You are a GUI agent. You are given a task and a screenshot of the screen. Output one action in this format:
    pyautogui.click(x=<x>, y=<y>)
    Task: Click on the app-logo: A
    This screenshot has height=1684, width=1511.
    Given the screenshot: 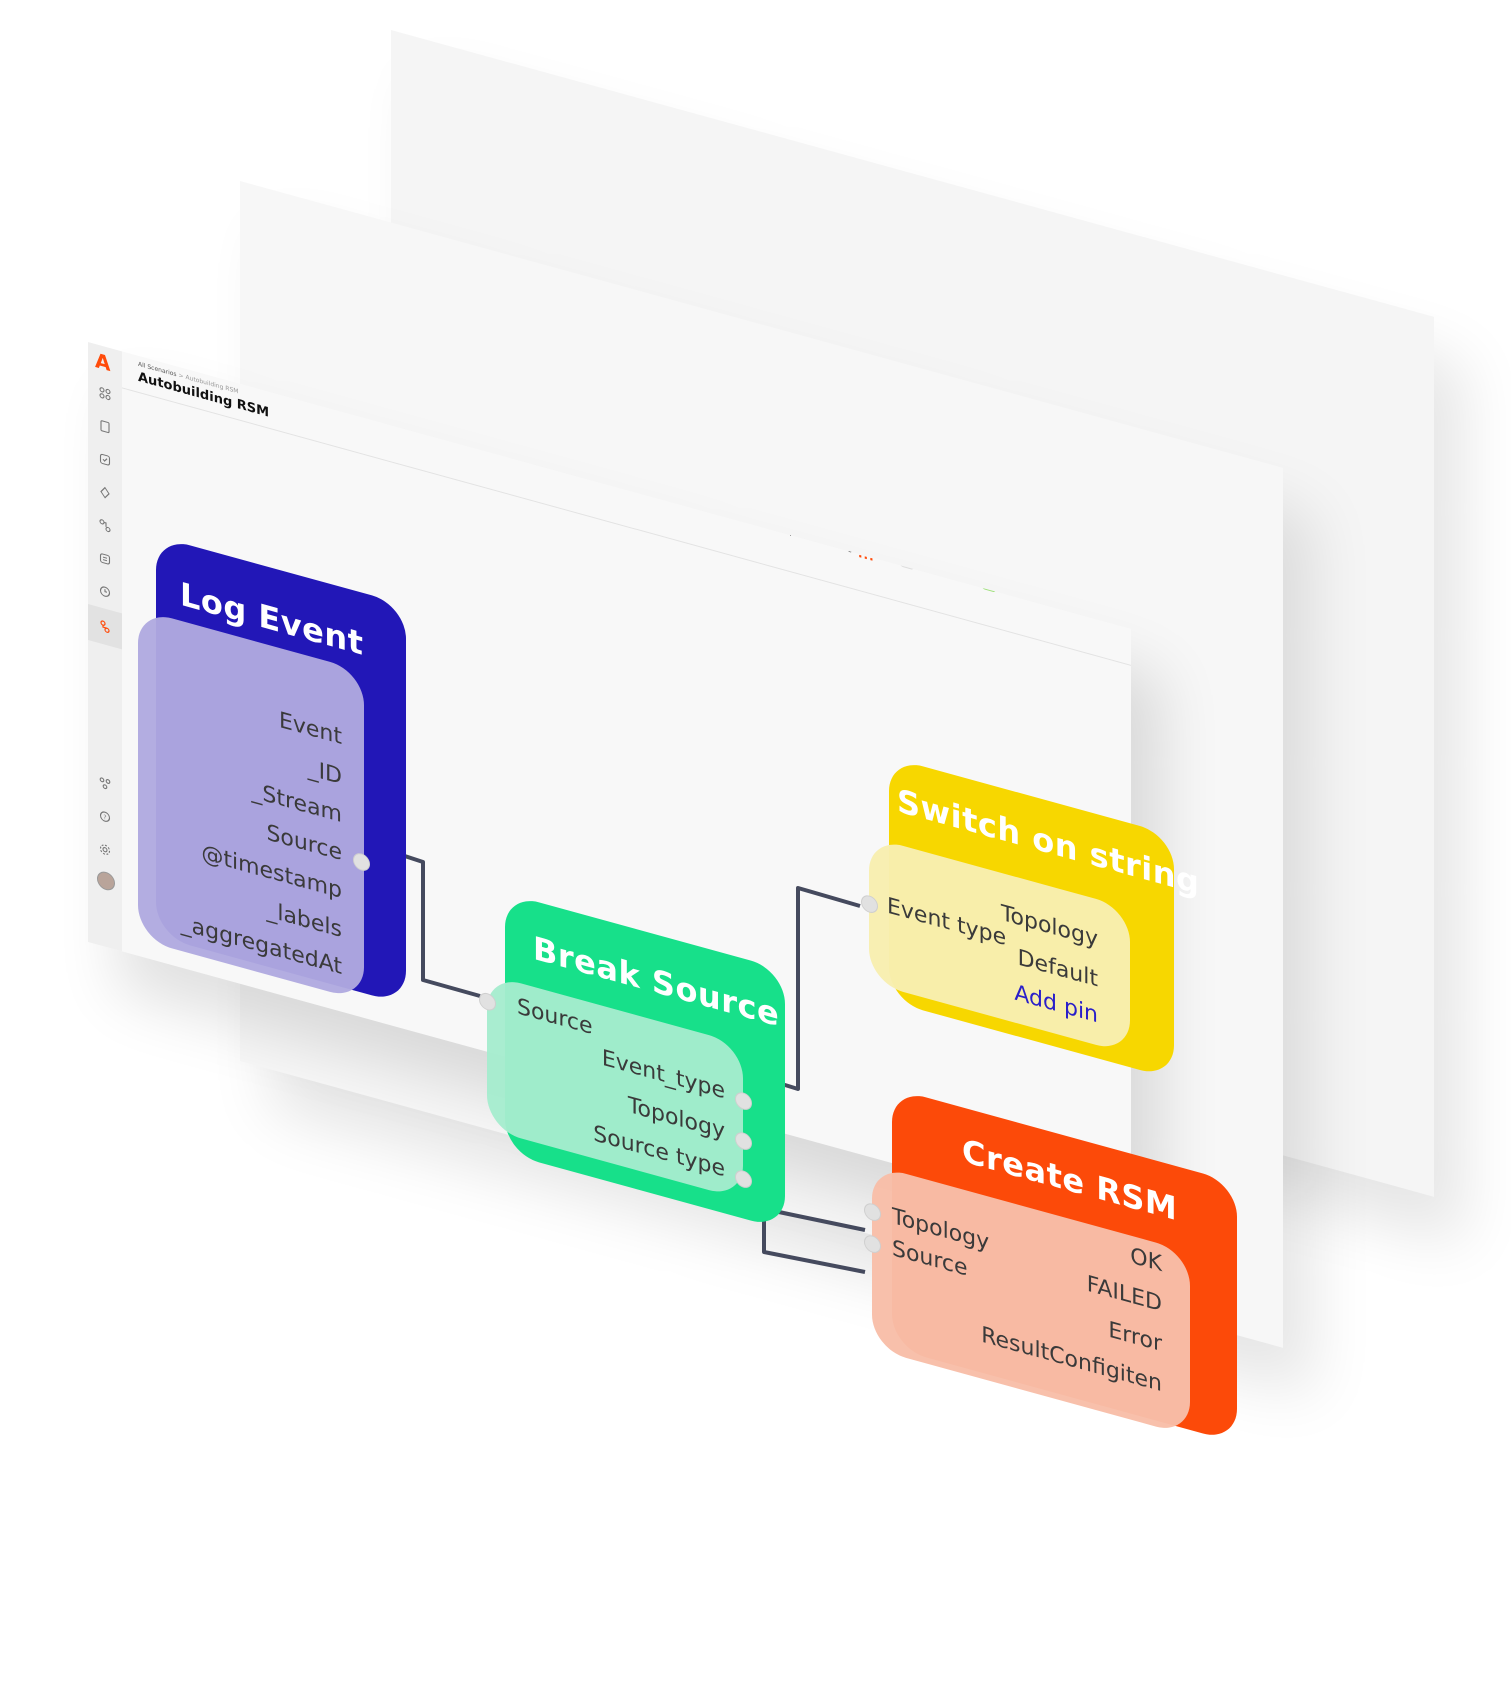 What is the action you would take?
    pyautogui.click(x=102, y=362)
    